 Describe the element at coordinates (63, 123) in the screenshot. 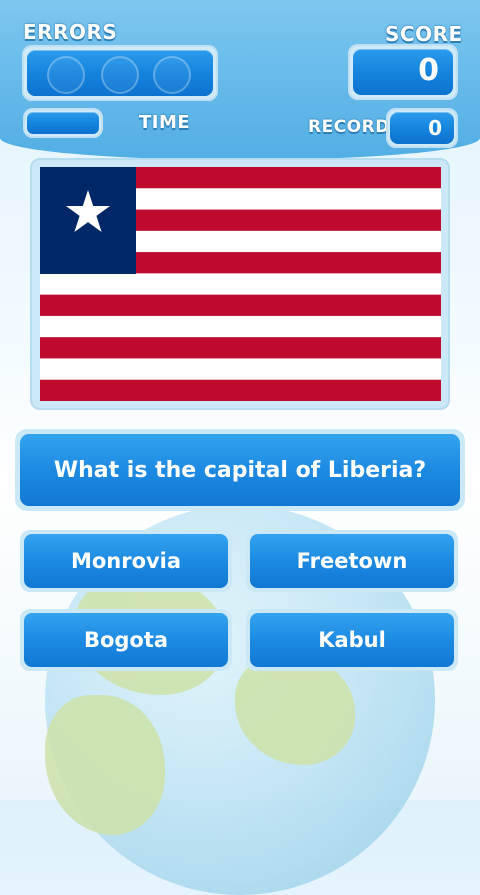

I see `time-bar` at that location.